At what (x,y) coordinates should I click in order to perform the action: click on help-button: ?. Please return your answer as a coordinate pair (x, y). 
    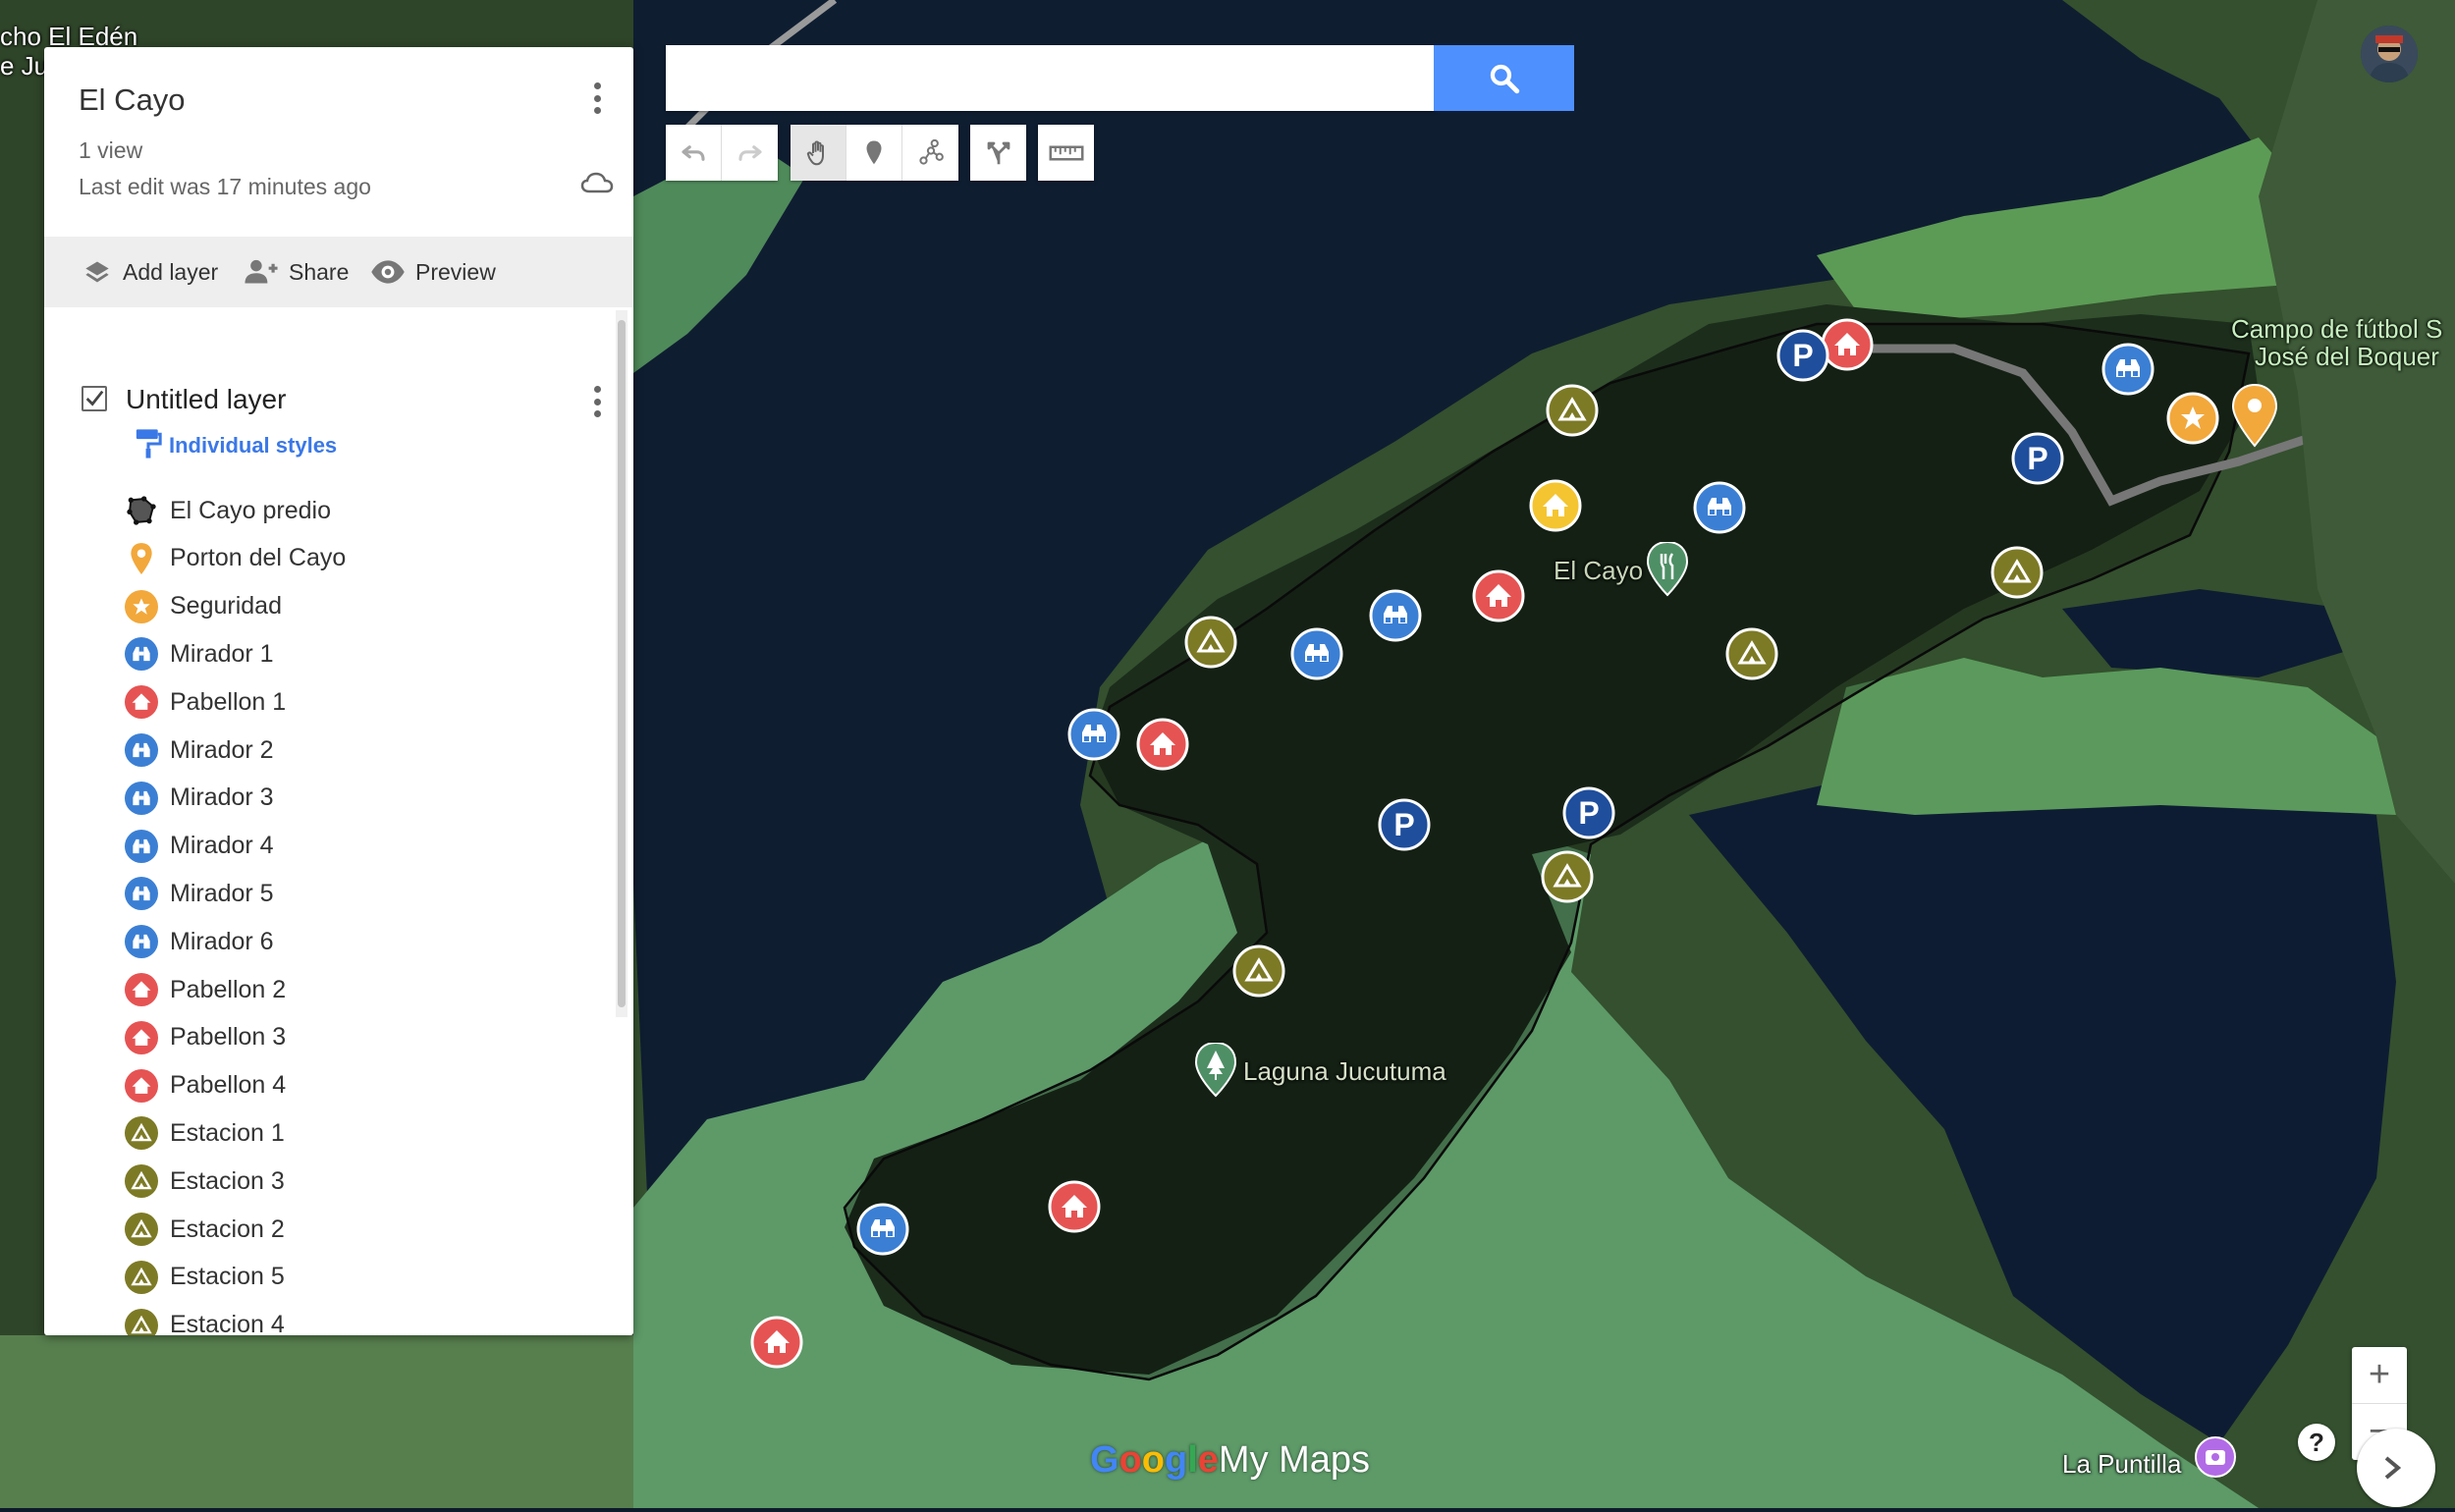
    Looking at the image, I should click on (2316, 1442).